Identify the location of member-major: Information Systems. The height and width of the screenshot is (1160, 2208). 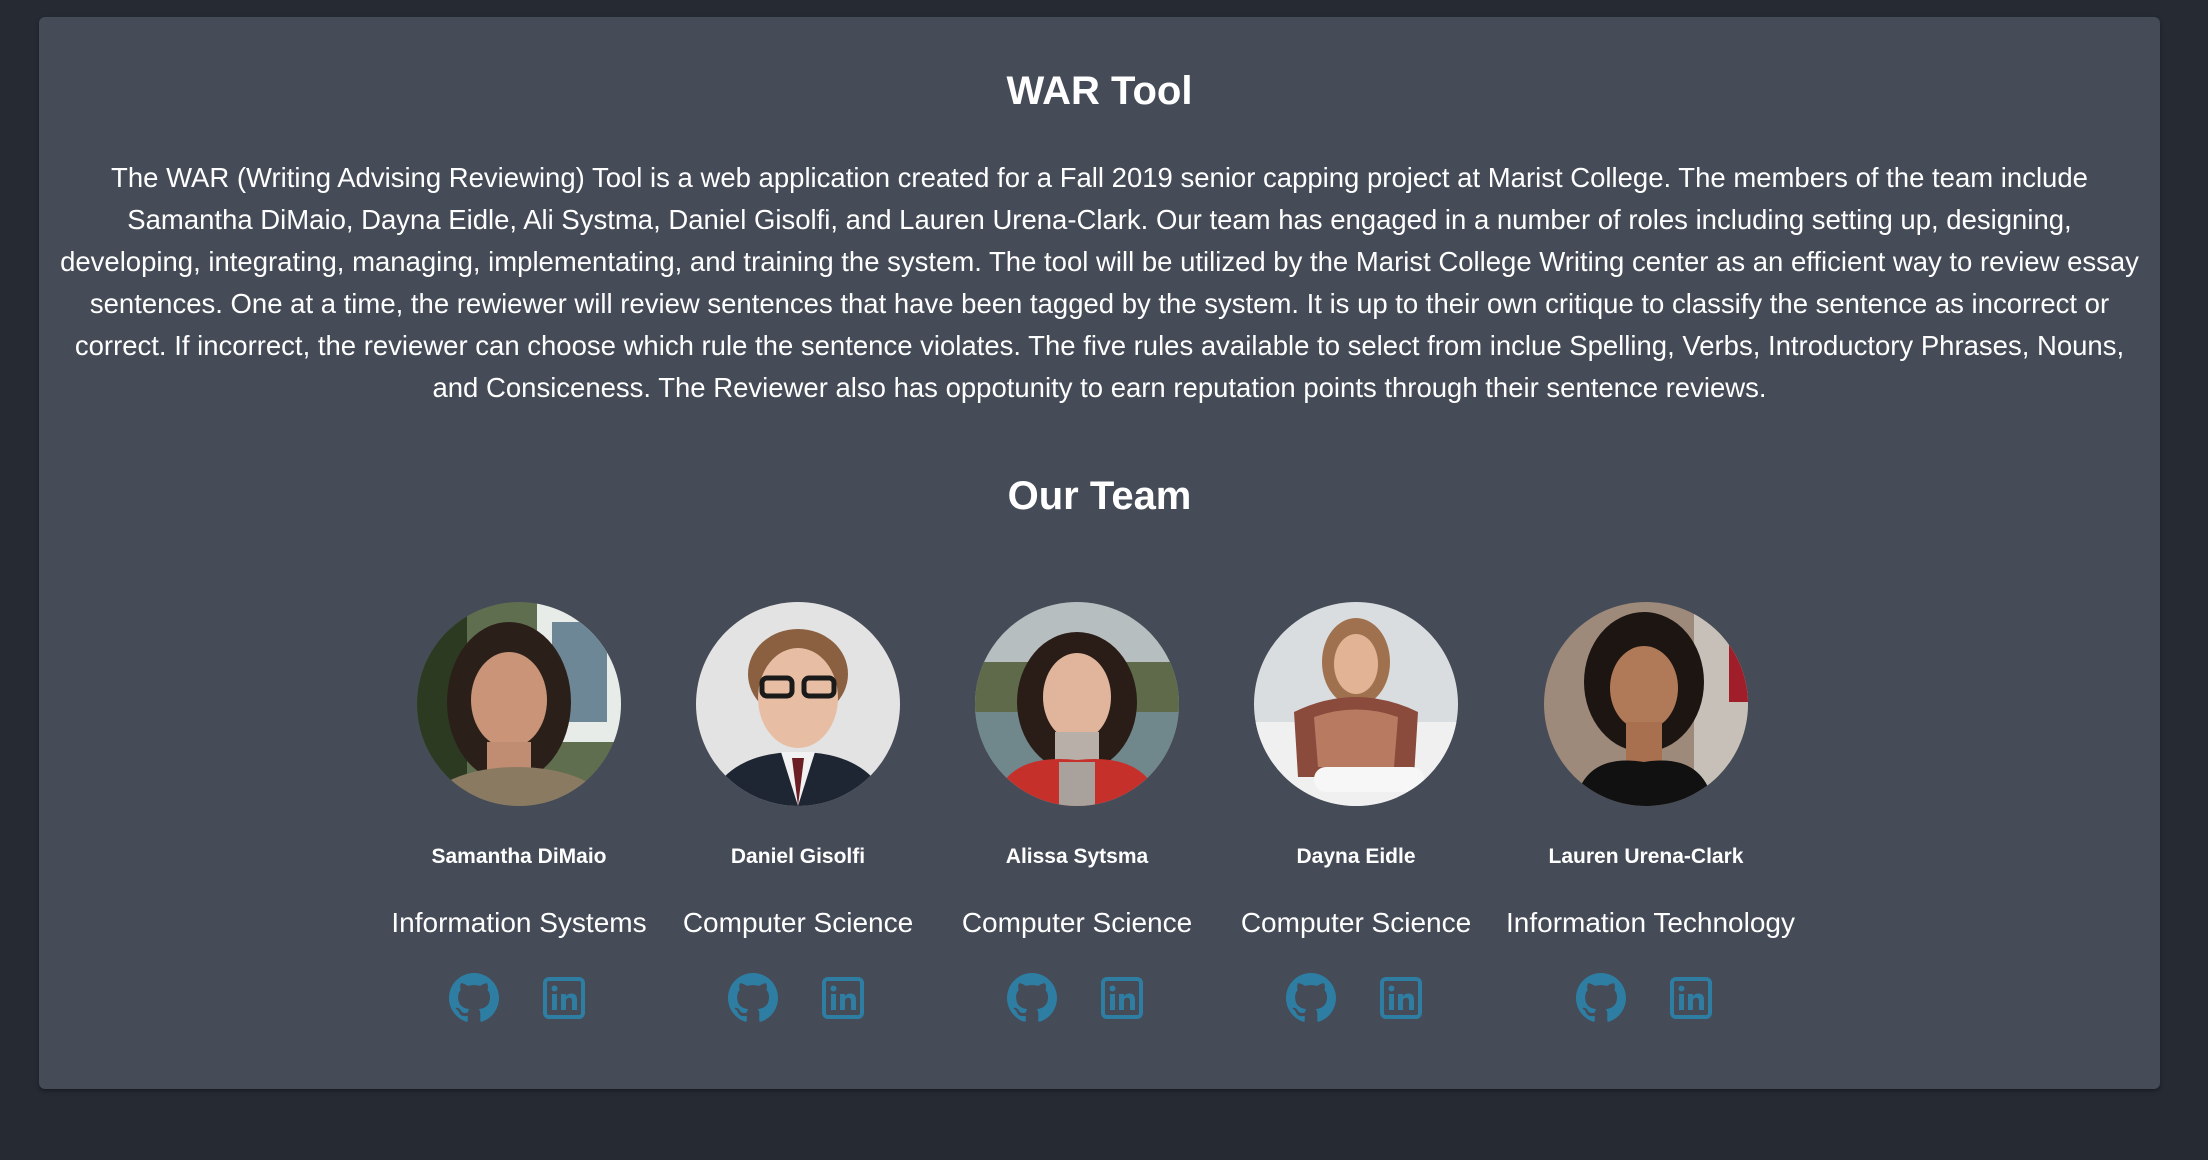
(519, 922).